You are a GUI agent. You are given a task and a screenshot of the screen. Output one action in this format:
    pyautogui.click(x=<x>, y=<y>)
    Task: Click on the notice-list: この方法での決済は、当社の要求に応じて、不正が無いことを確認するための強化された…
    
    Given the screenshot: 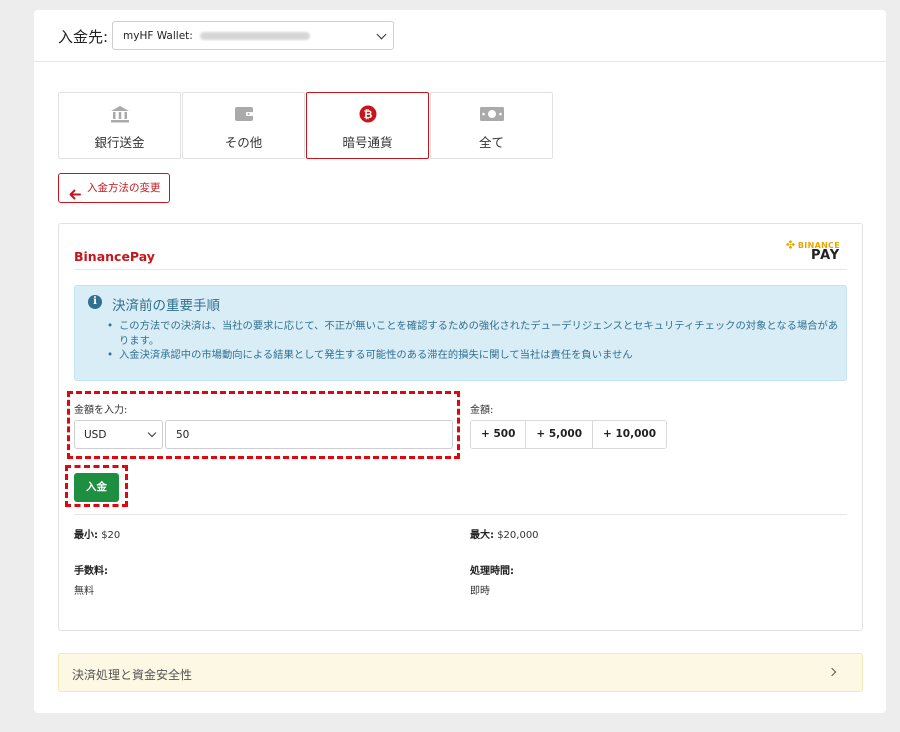 What is the action you would take?
    pyautogui.click(x=472, y=341)
    